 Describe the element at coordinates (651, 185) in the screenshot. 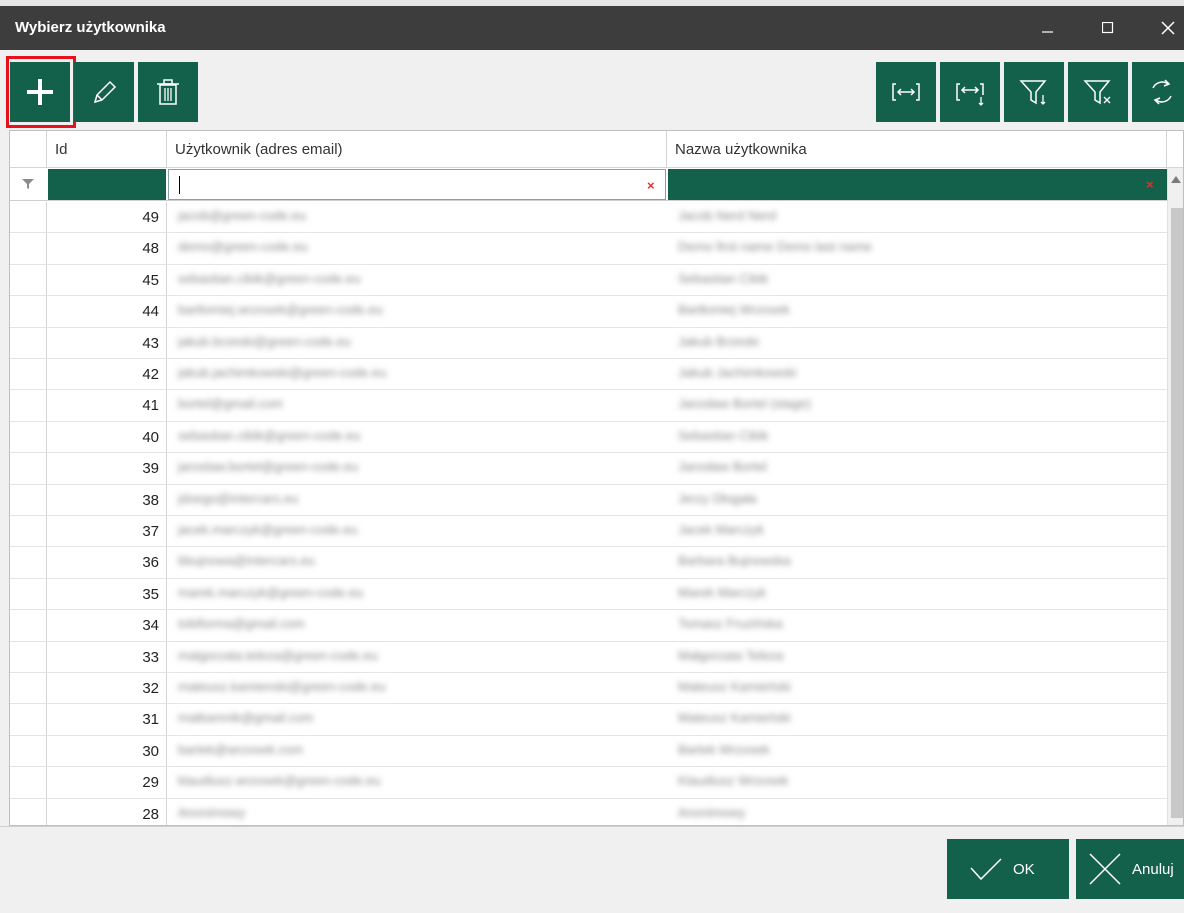

I see `filter-email-clear-icon: ×` at that location.